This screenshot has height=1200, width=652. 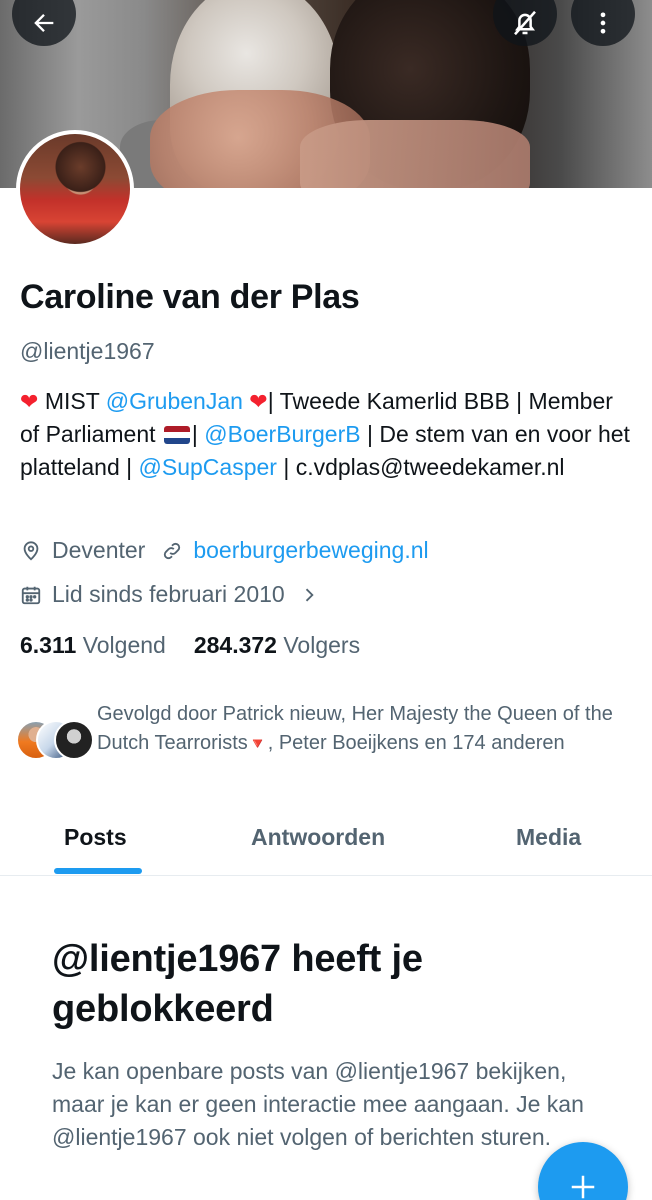 I want to click on profile-name: Caroline van der Plas, so click(x=190, y=297).